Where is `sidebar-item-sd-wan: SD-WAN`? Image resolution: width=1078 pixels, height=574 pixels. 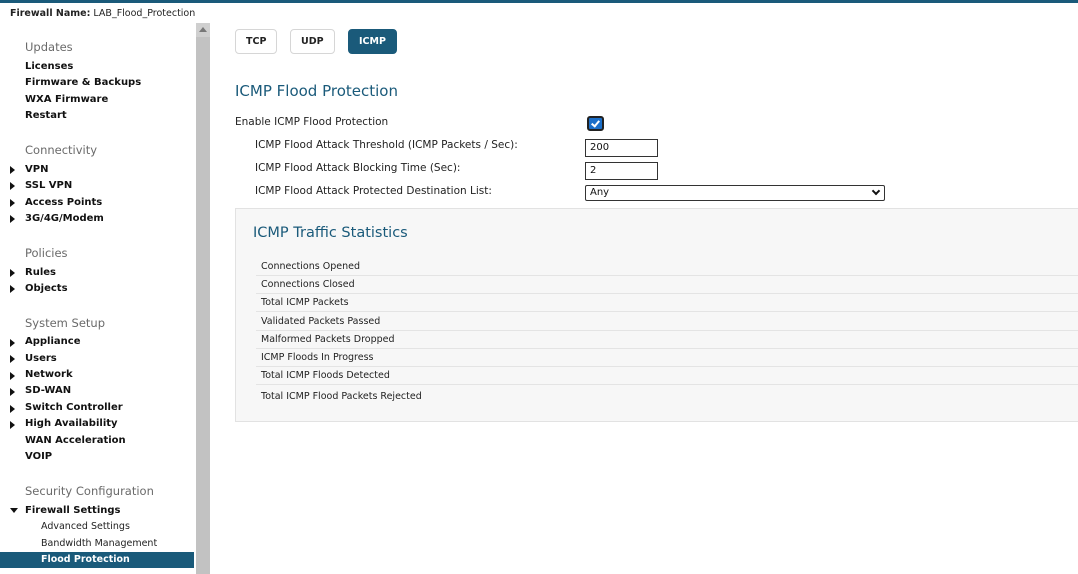 sidebar-item-sd-wan: SD-WAN is located at coordinates (48, 391).